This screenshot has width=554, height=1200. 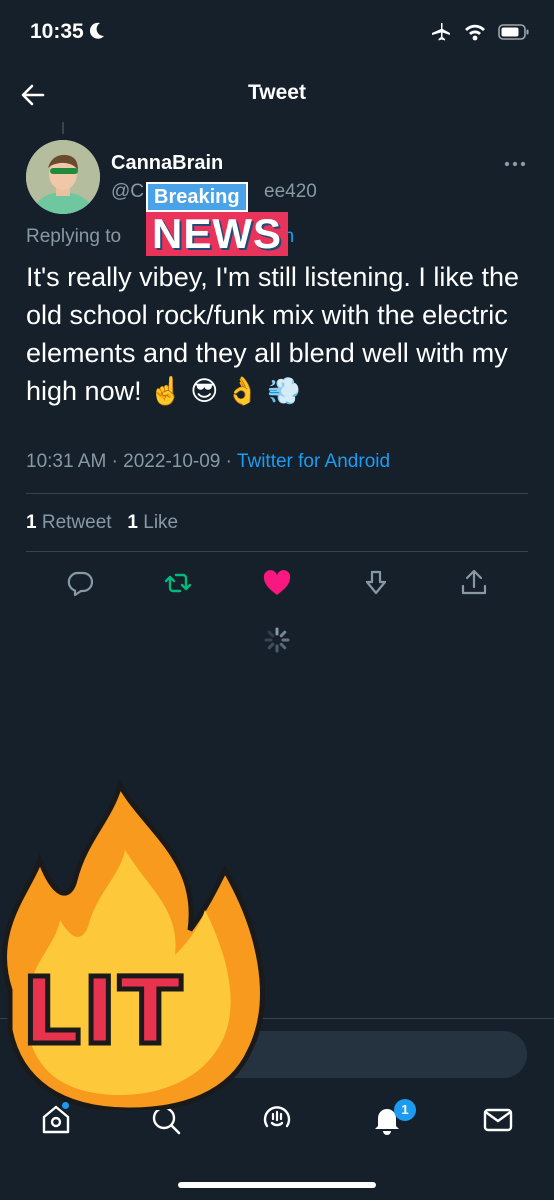 I want to click on status-bar: 10:35, so click(x=277, y=33).